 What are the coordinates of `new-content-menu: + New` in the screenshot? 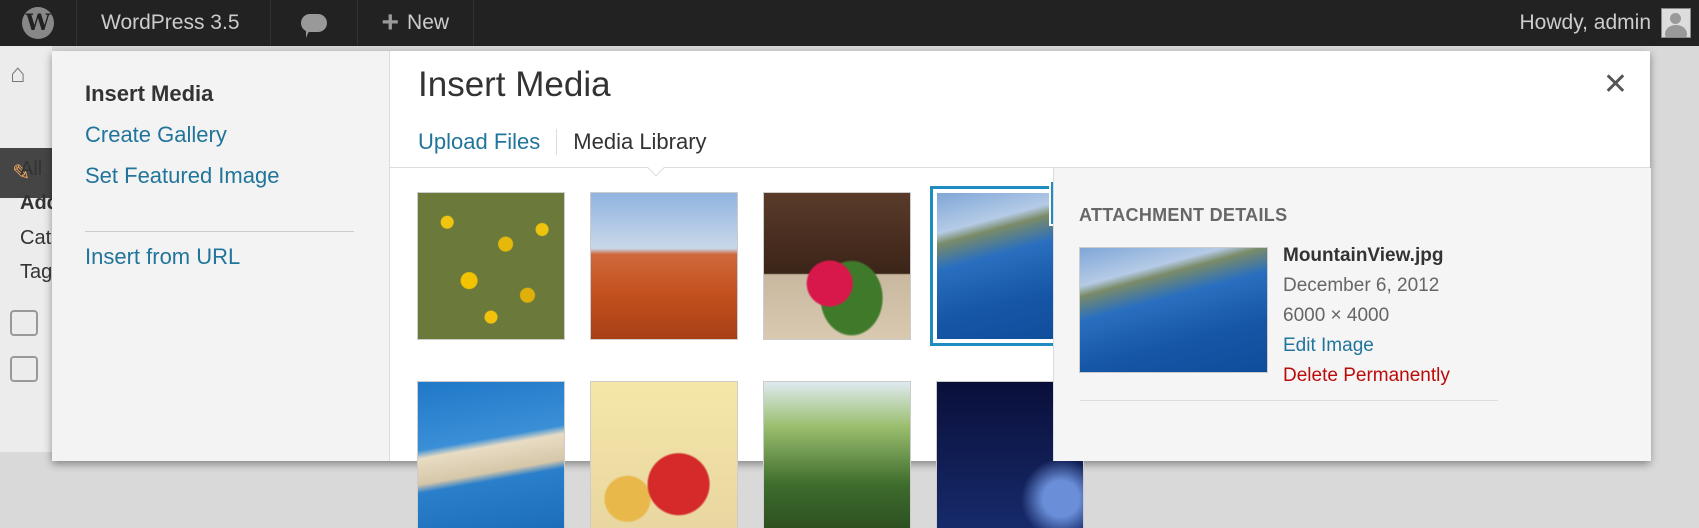 It's located at (416, 23).